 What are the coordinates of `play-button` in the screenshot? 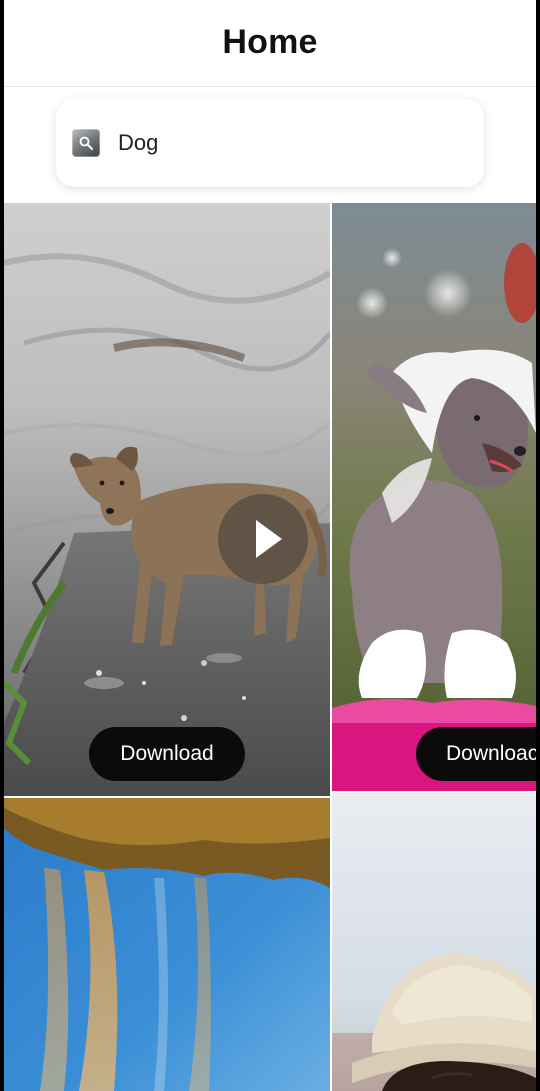 It's located at (263, 539).